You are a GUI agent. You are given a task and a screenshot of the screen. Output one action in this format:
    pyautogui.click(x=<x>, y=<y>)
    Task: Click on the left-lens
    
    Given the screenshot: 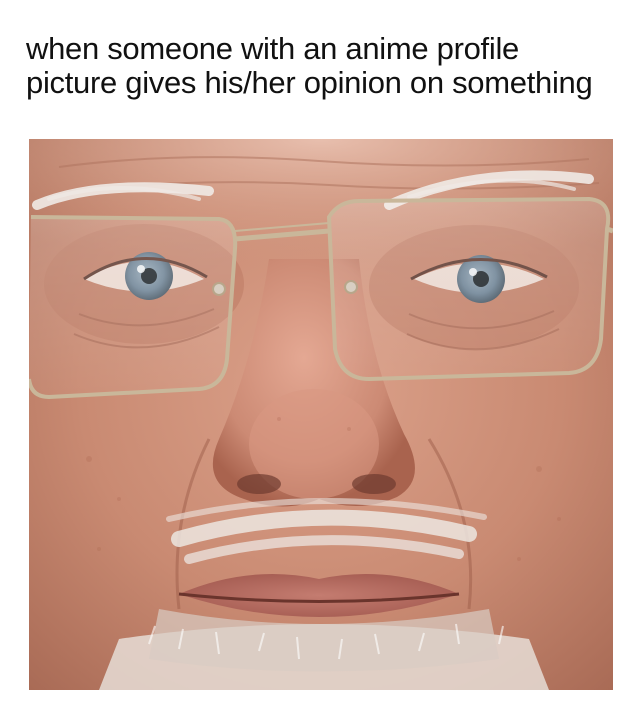 What is the action you would take?
    pyautogui.click(x=133, y=307)
    